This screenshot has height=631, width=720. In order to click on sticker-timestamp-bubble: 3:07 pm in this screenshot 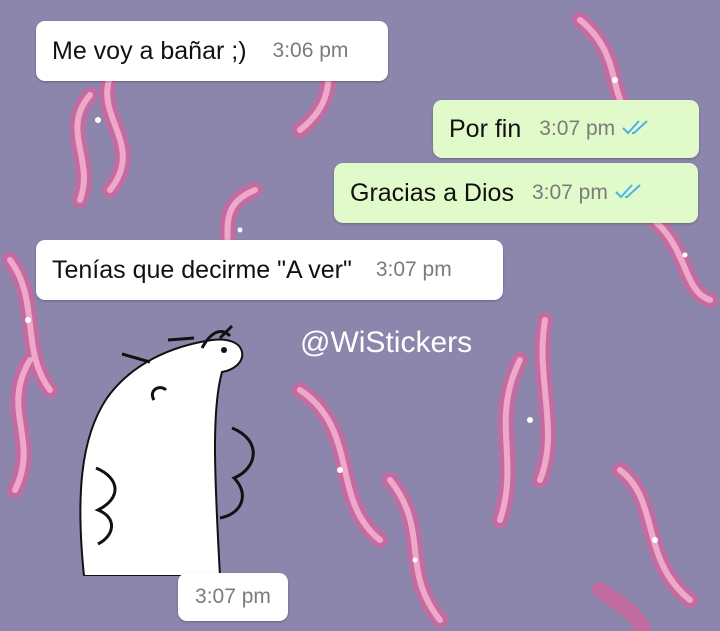, I will do `click(233, 597)`.